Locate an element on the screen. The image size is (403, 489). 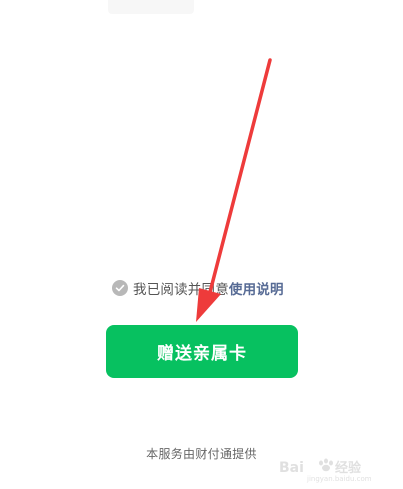
svg-text: Bai is located at coordinates (291, 468).